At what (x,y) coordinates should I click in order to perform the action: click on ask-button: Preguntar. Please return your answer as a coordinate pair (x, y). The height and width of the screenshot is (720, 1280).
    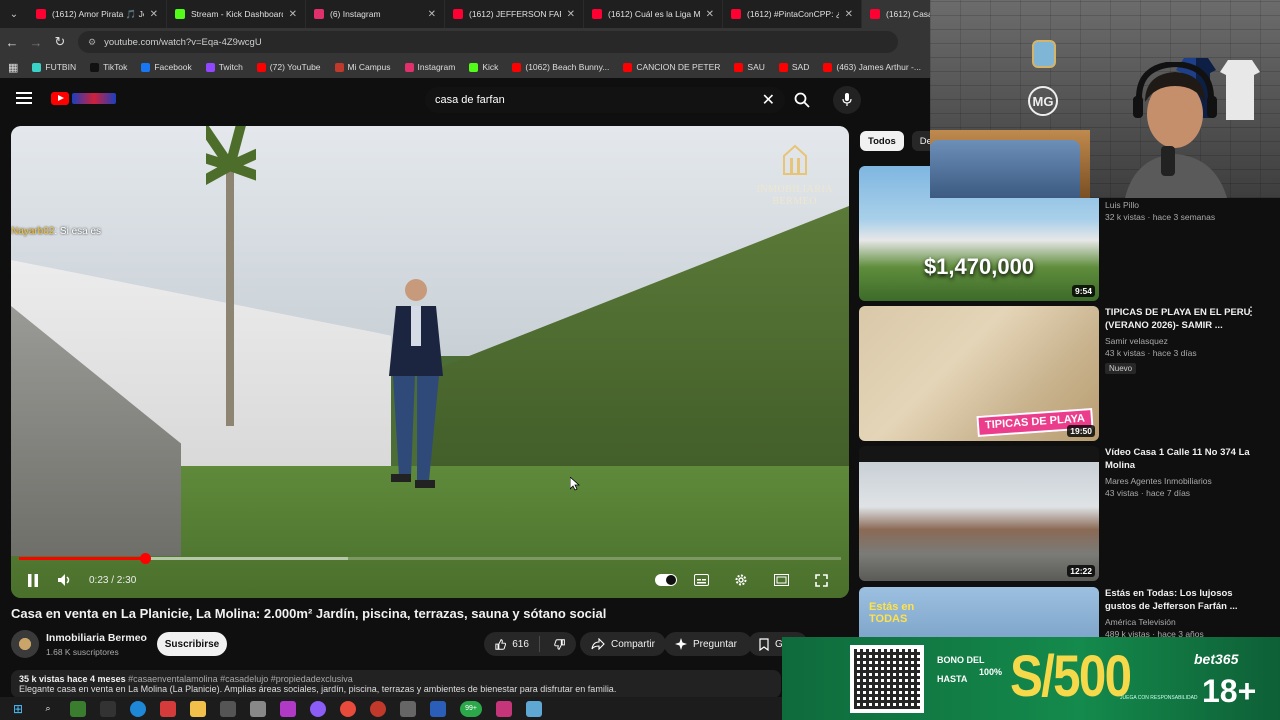
    Looking at the image, I should click on (708, 644).